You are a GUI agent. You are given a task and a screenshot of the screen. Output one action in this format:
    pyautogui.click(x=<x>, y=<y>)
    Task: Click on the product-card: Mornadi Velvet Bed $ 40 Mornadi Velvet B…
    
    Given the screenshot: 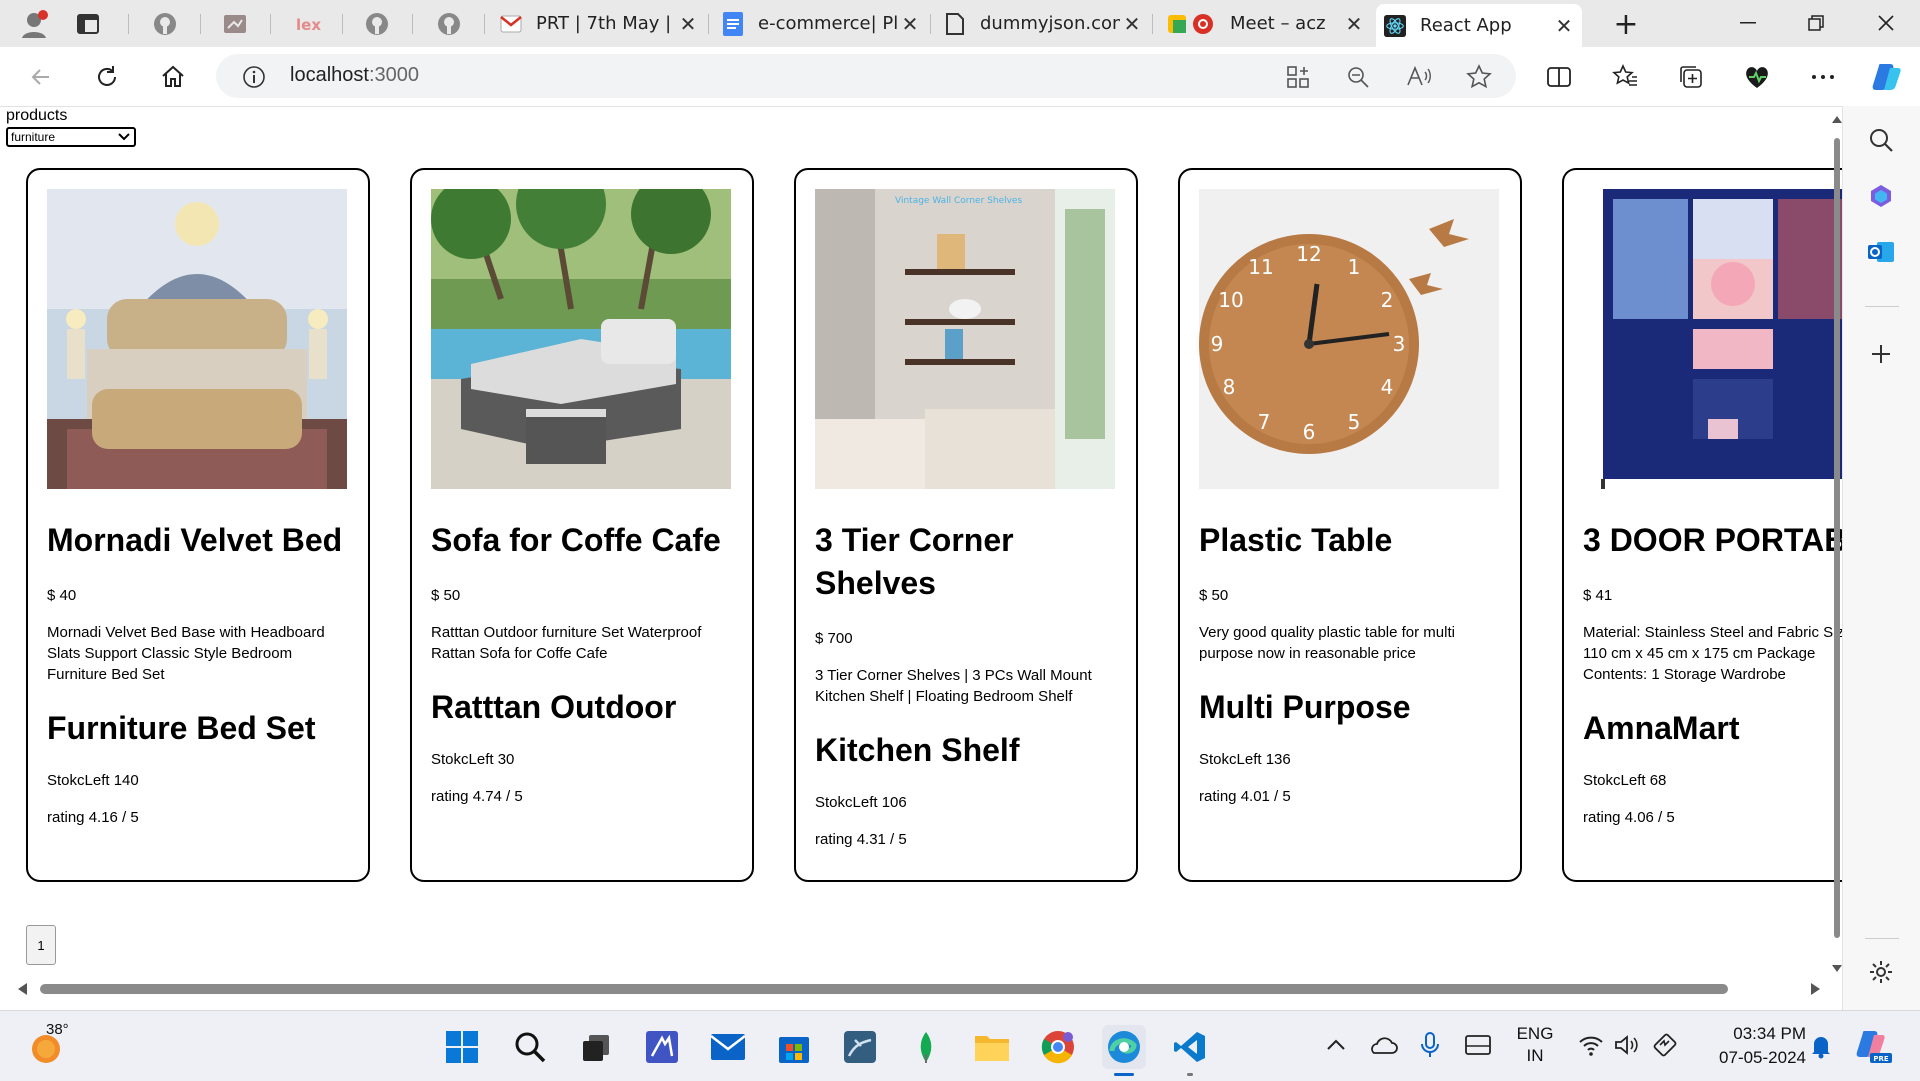 What is the action you would take?
    pyautogui.click(x=198, y=525)
    